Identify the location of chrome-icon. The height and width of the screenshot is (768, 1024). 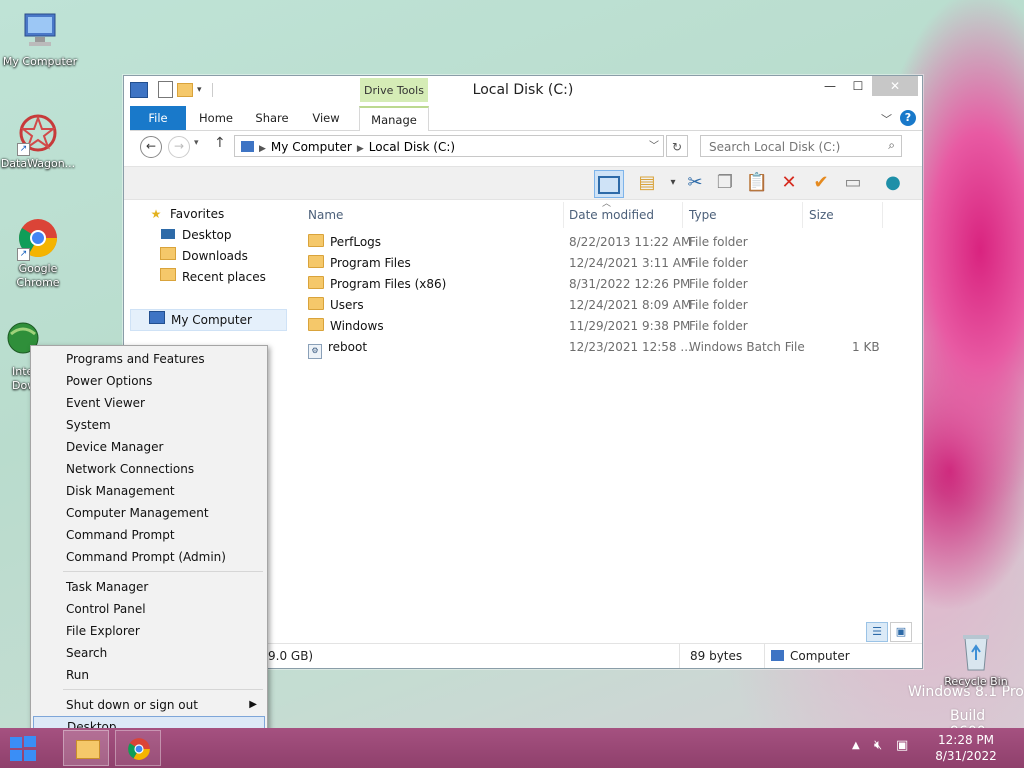
(139, 749).